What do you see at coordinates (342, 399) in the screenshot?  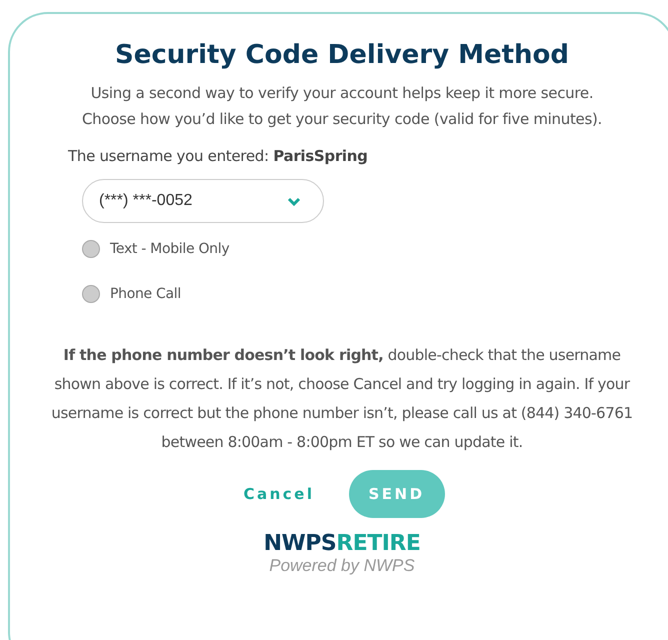 I see `notice-text: If the phone number doesn’t look right, double-check that the username shown above is correct. If it’s not, choose Cancel and try logging in again. If your username is correct but the phone number isn’t, please call us at (844) 340-6761 between 8:00am - 8:00pm ET so we can update it.` at bounding box center [342, 399].